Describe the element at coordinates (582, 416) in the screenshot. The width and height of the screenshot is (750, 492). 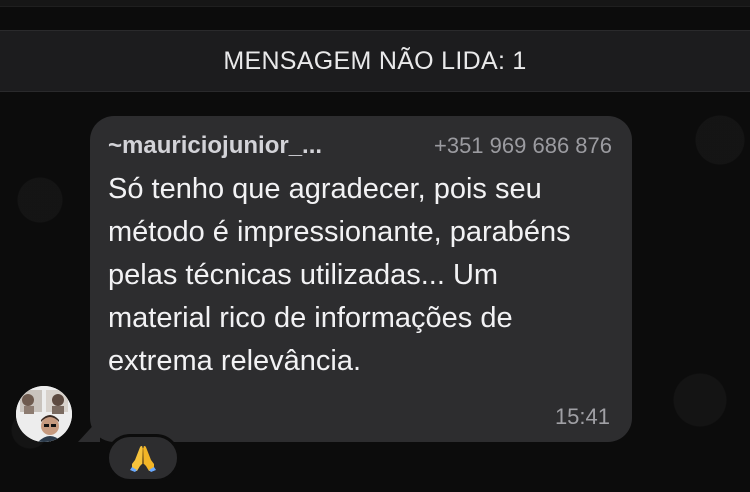
I see `message-timestamp: 15:41` at that location.